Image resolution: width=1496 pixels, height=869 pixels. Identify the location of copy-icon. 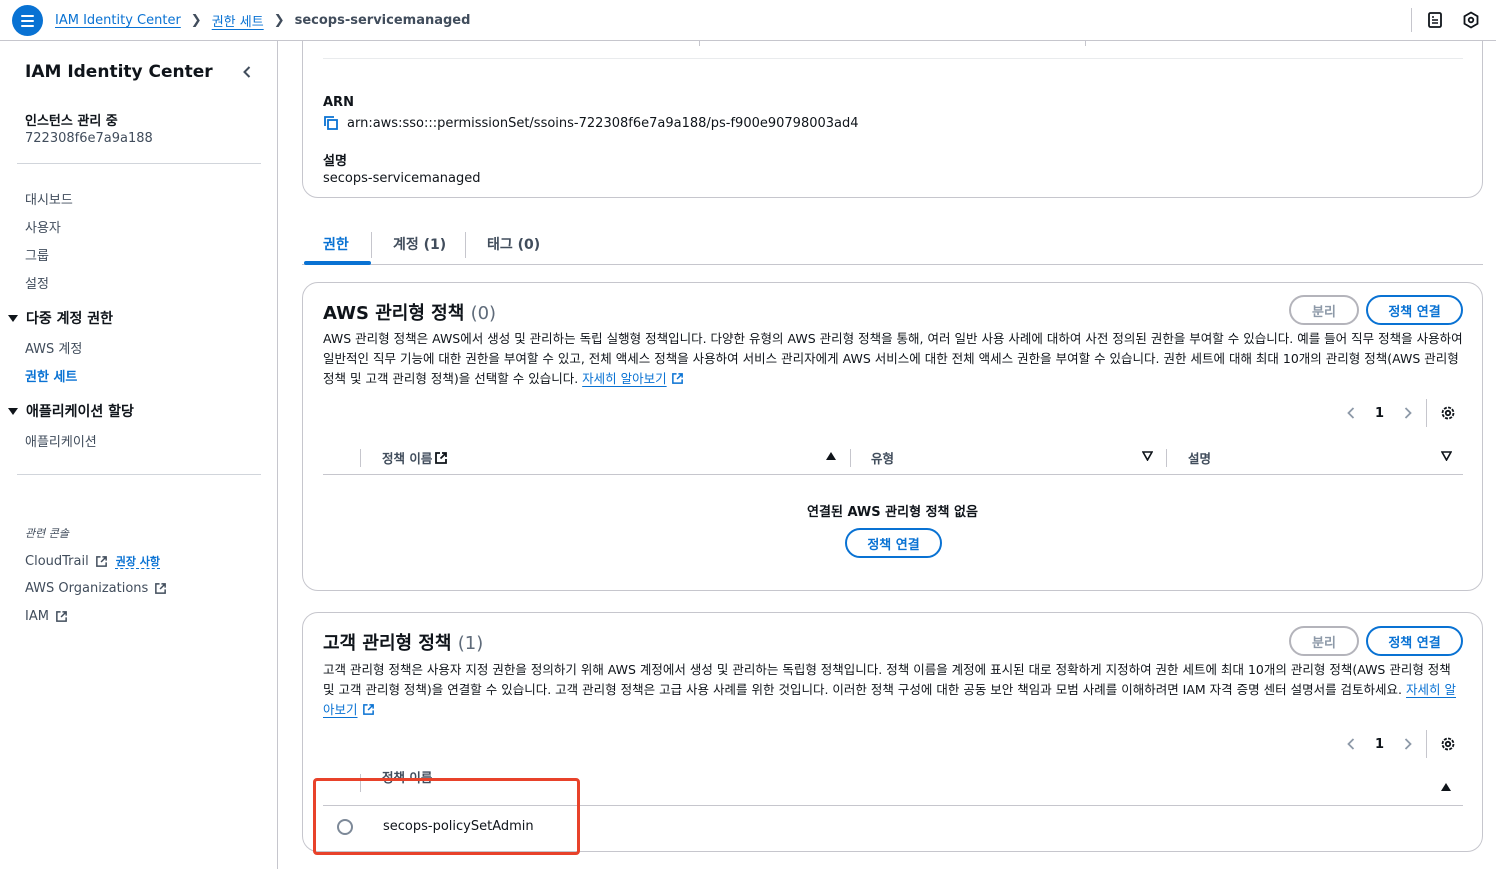
(331, 123).